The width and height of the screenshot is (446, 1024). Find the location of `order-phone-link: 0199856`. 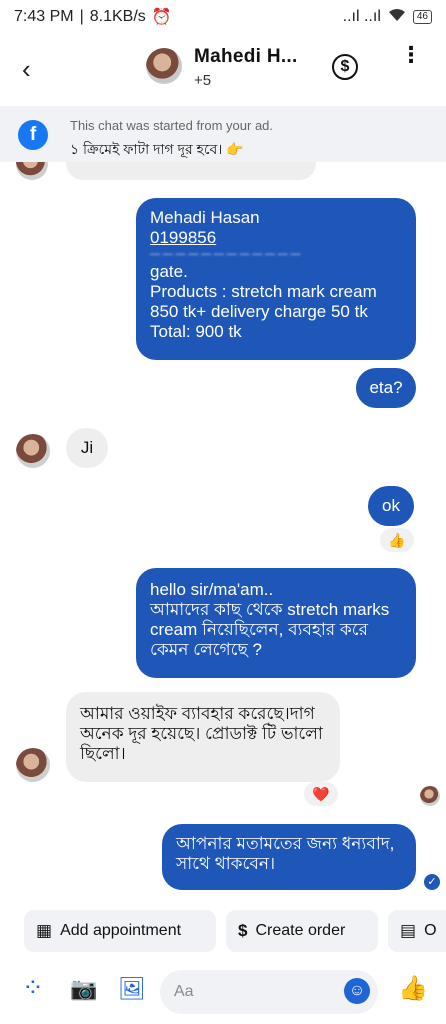

order-phone-link: 0199856 is located at coordinates (276, 238).